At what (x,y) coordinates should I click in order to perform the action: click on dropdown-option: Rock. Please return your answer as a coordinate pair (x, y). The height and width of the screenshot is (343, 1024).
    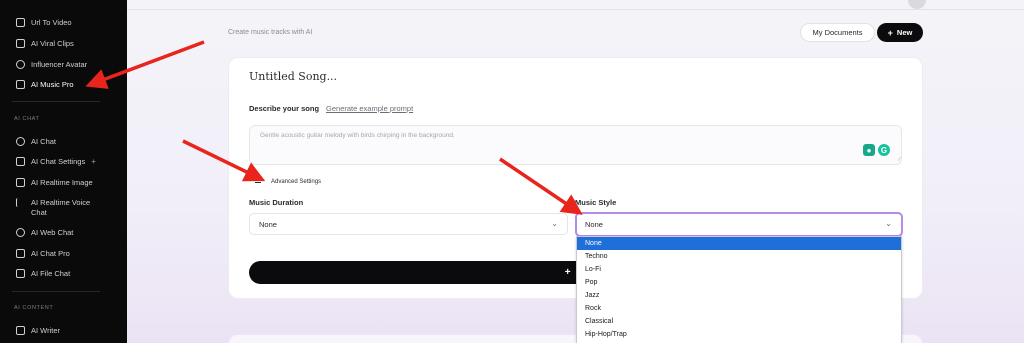
    Looking at the image, I should click on (739, 308).